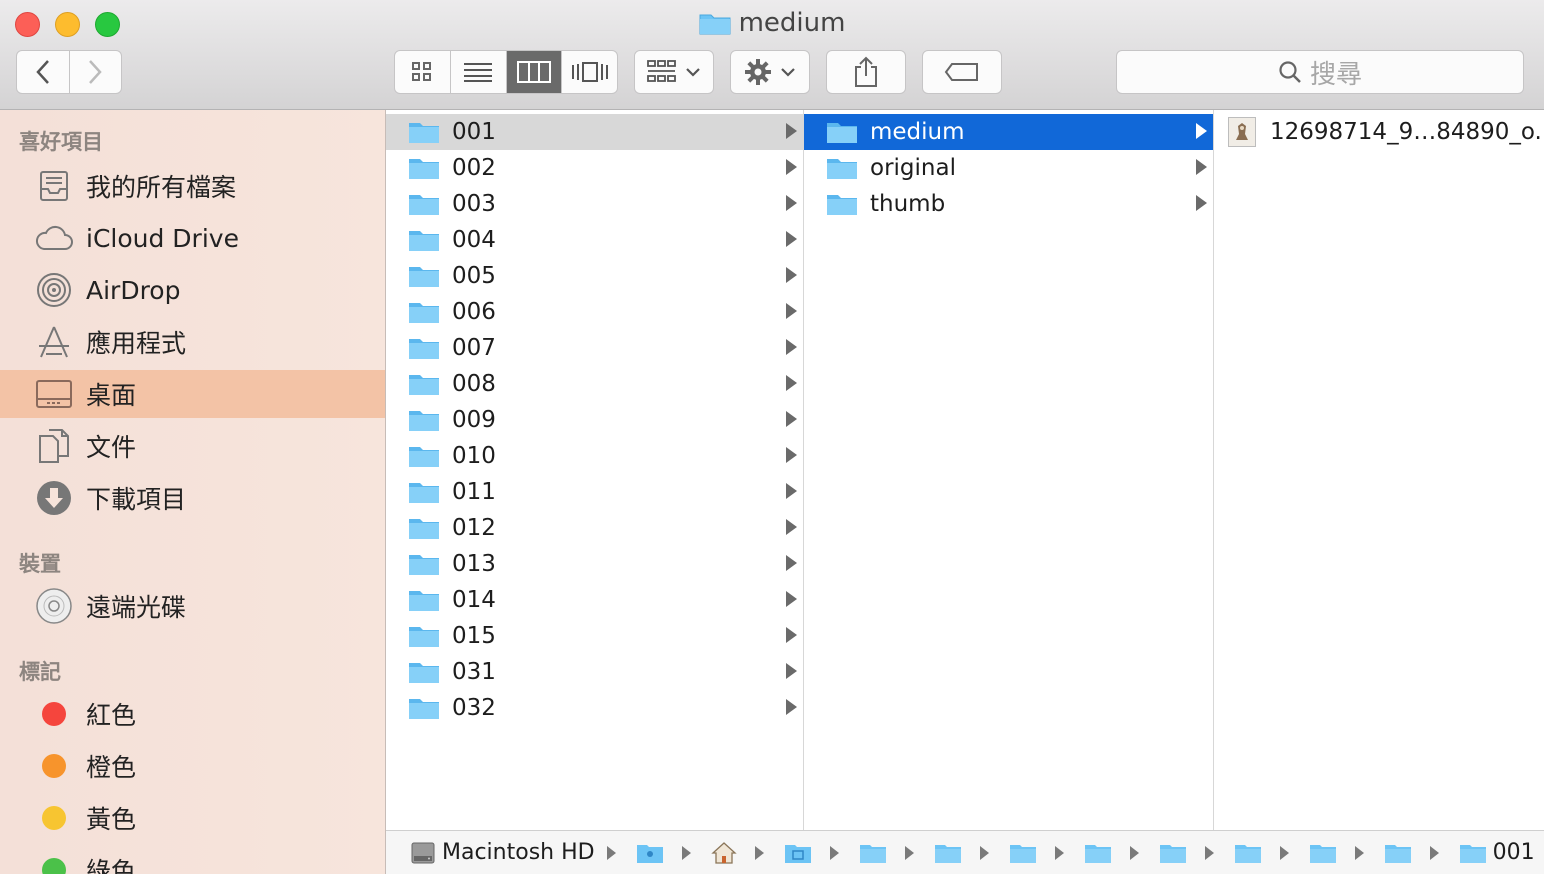  Describe the element at coordinates (192, 238) in the screenshot. I see `sidebar-item-icloud: iCloud Drive` at that location.